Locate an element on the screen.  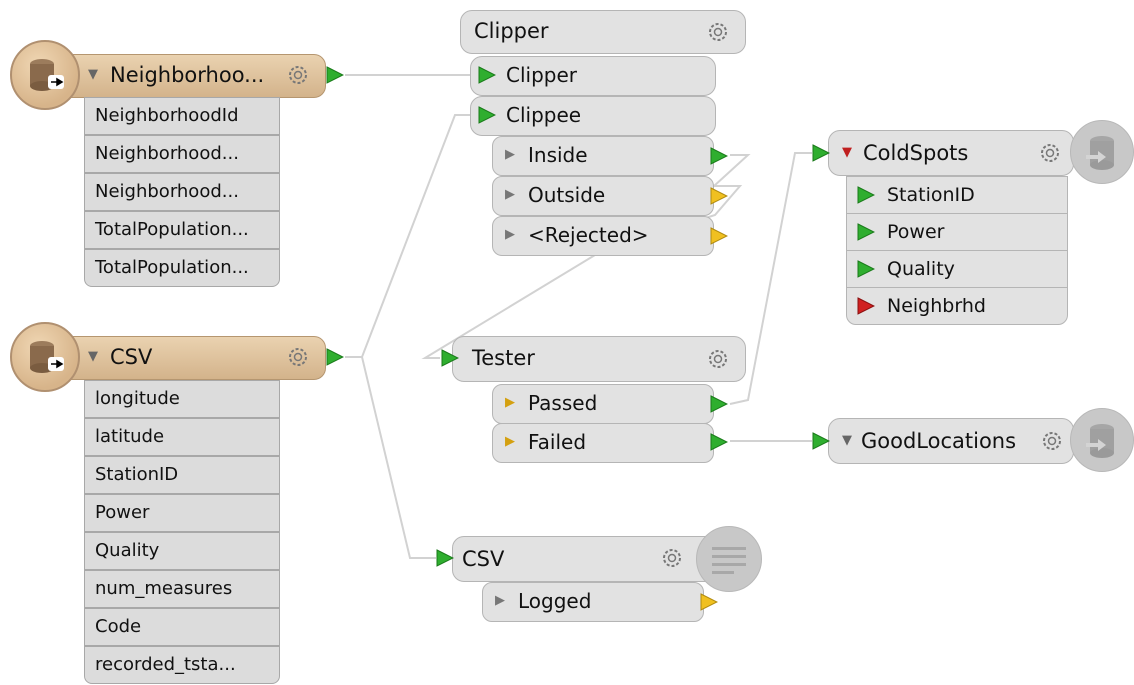
transformer-title: Clipper is located at coordinates (511, 31).